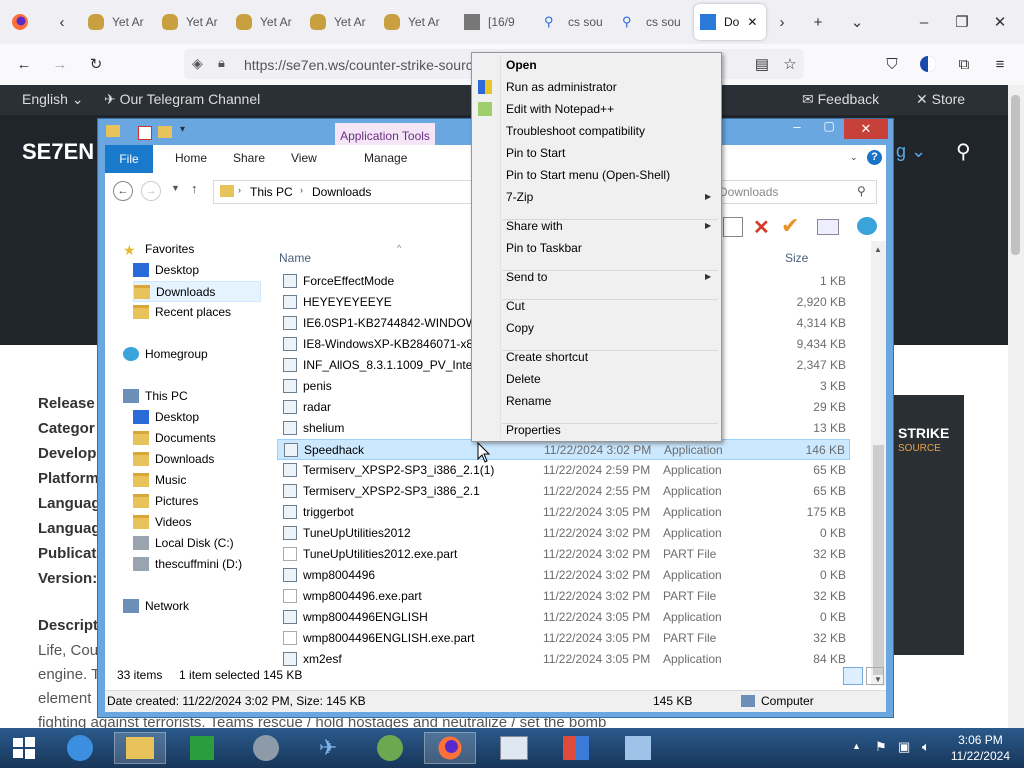  What do you see at coordinates (881, 747) in the screenshot?
I see `action-center-flag-icon: ⚑` at bounding box center [881, 747].